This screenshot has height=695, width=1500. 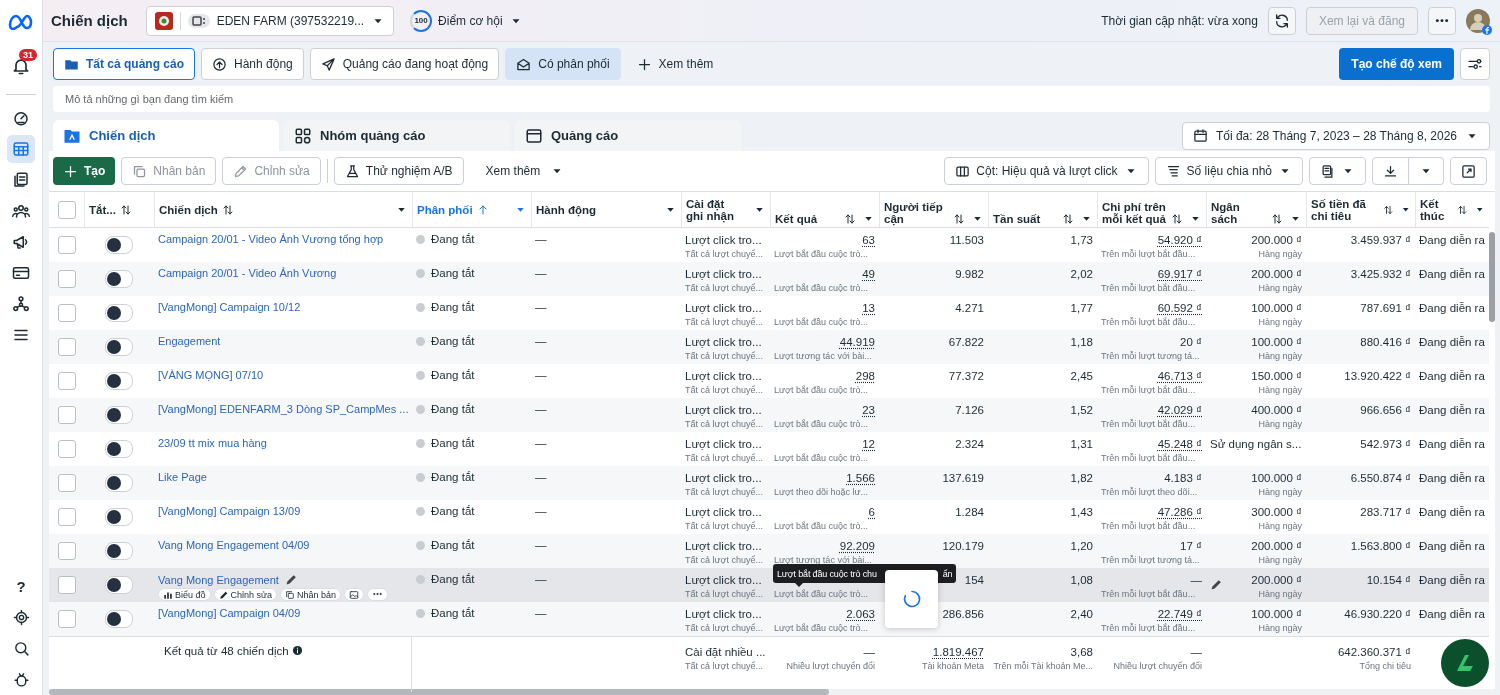 I want to click on export-button, so click(x=1390, y=171).